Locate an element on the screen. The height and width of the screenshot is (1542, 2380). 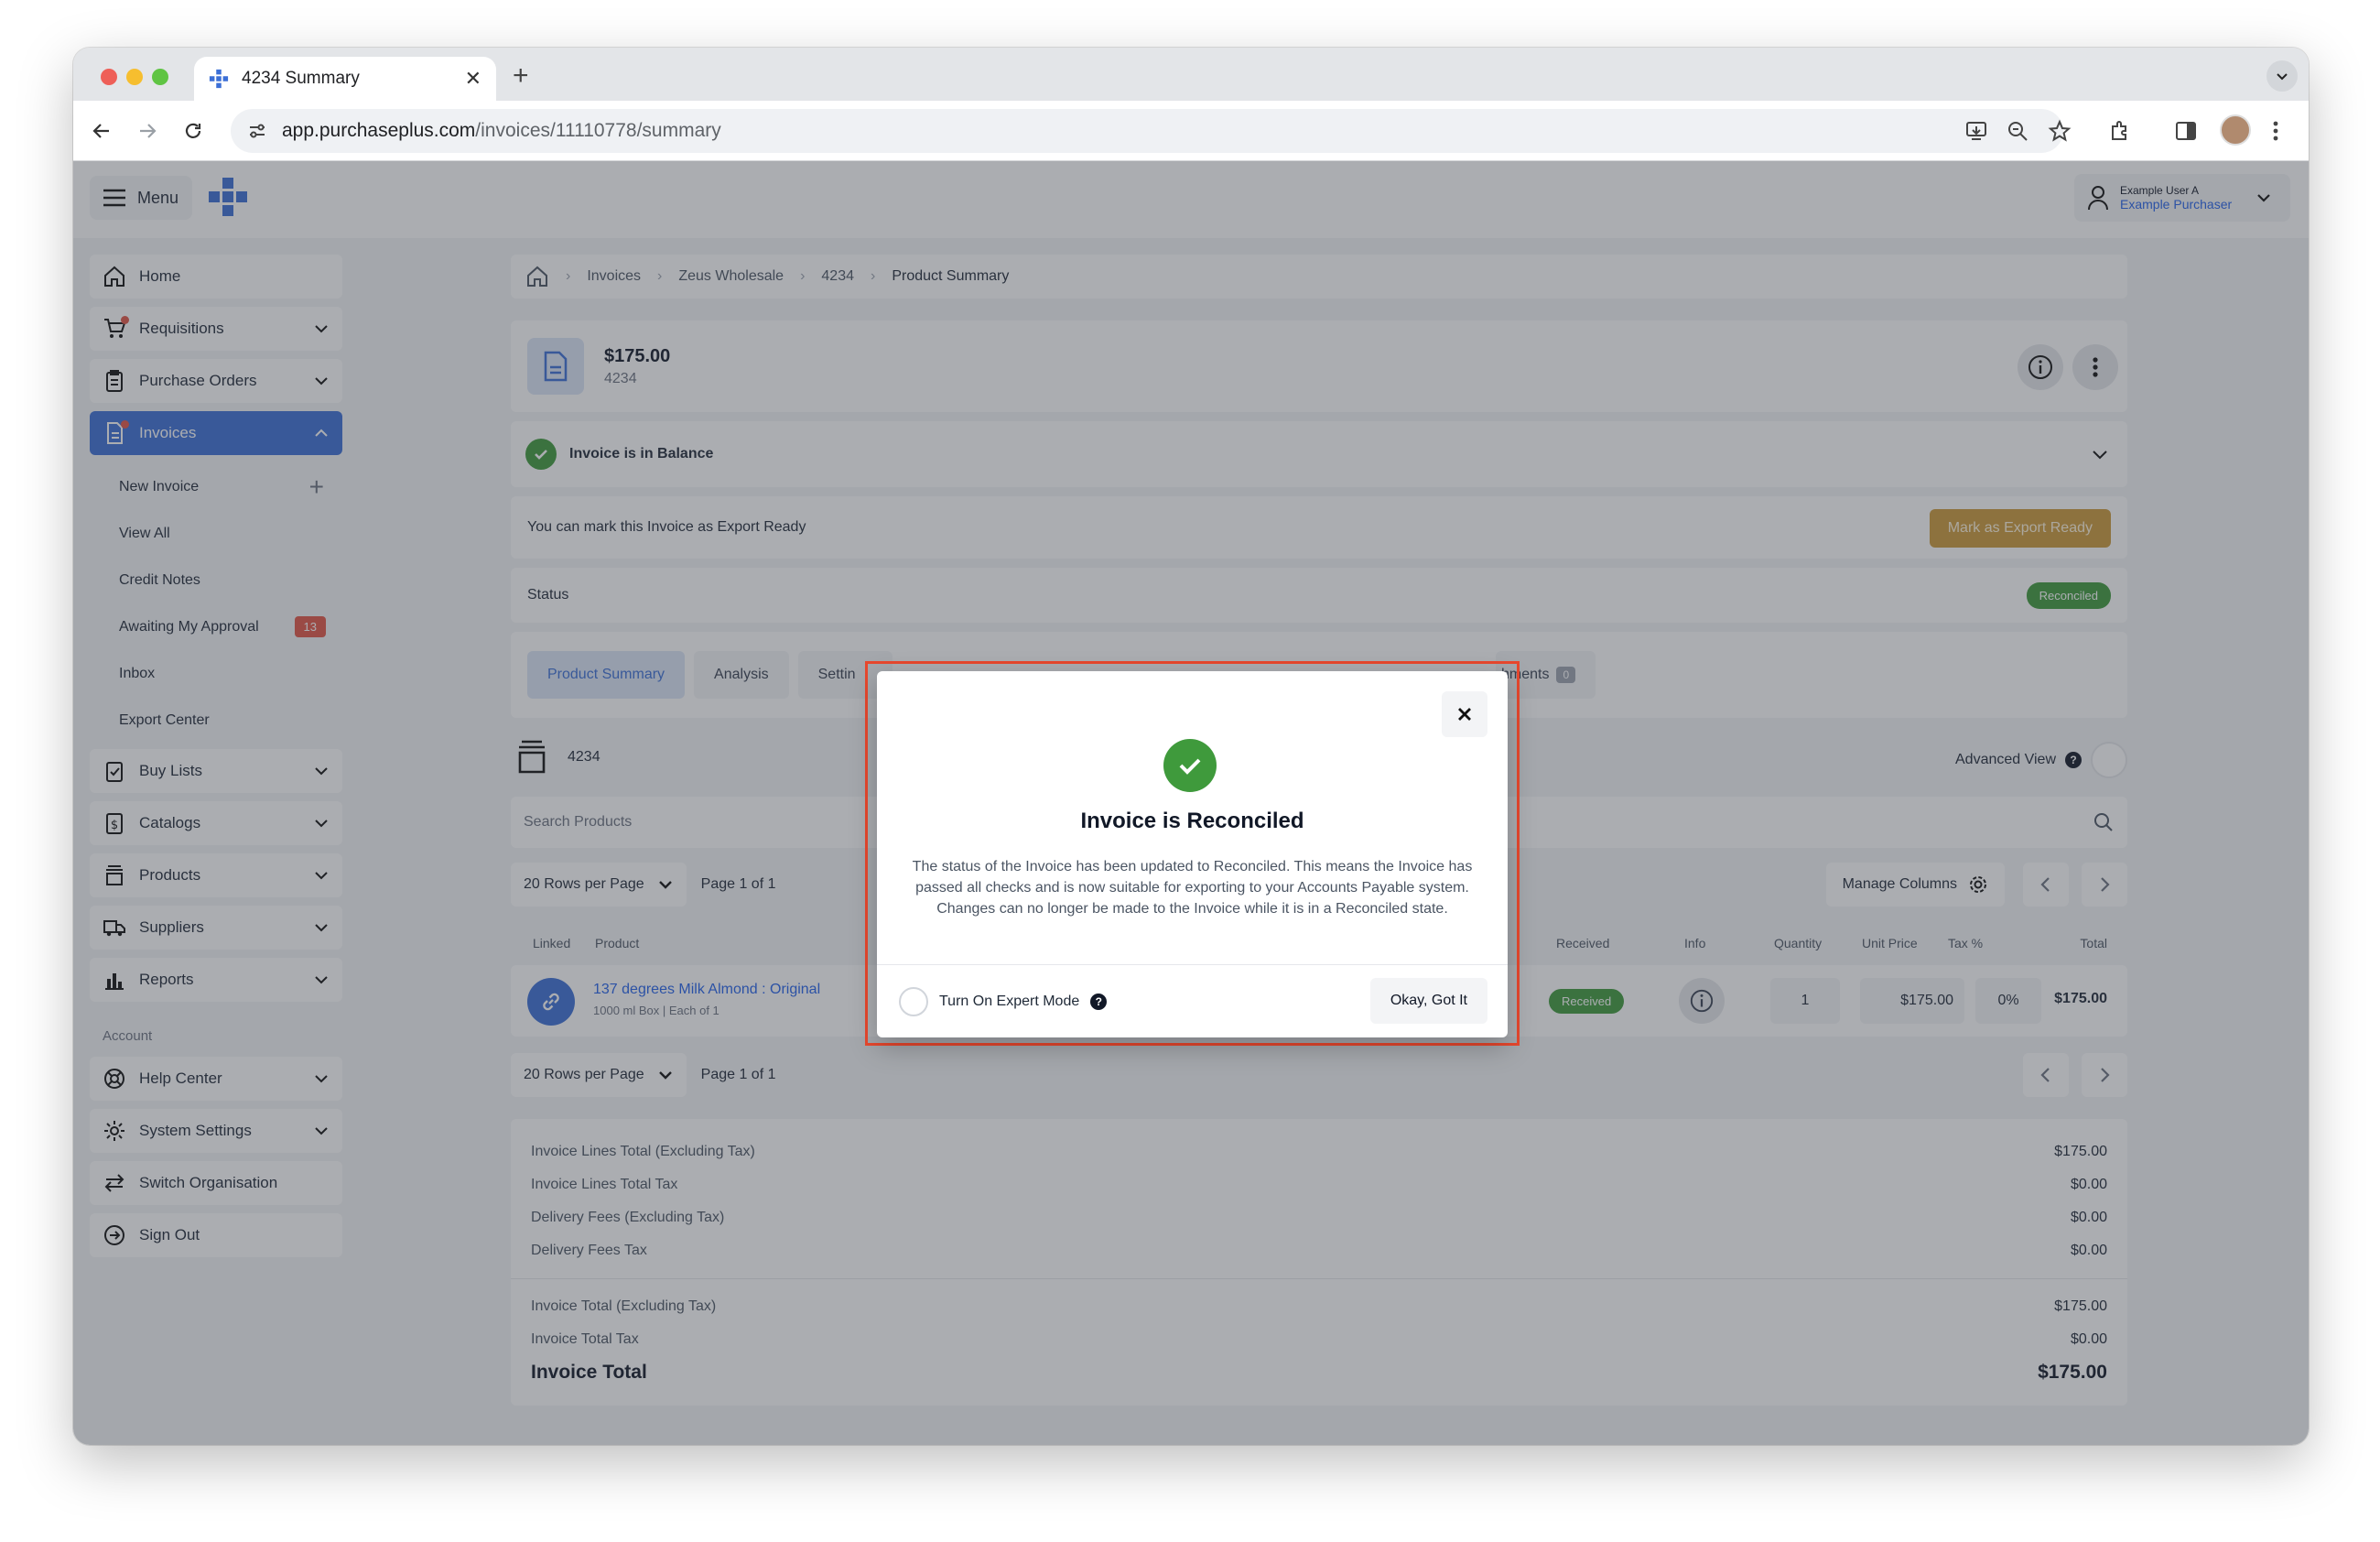
tab-search-button is located at coordinates (2282, 76).